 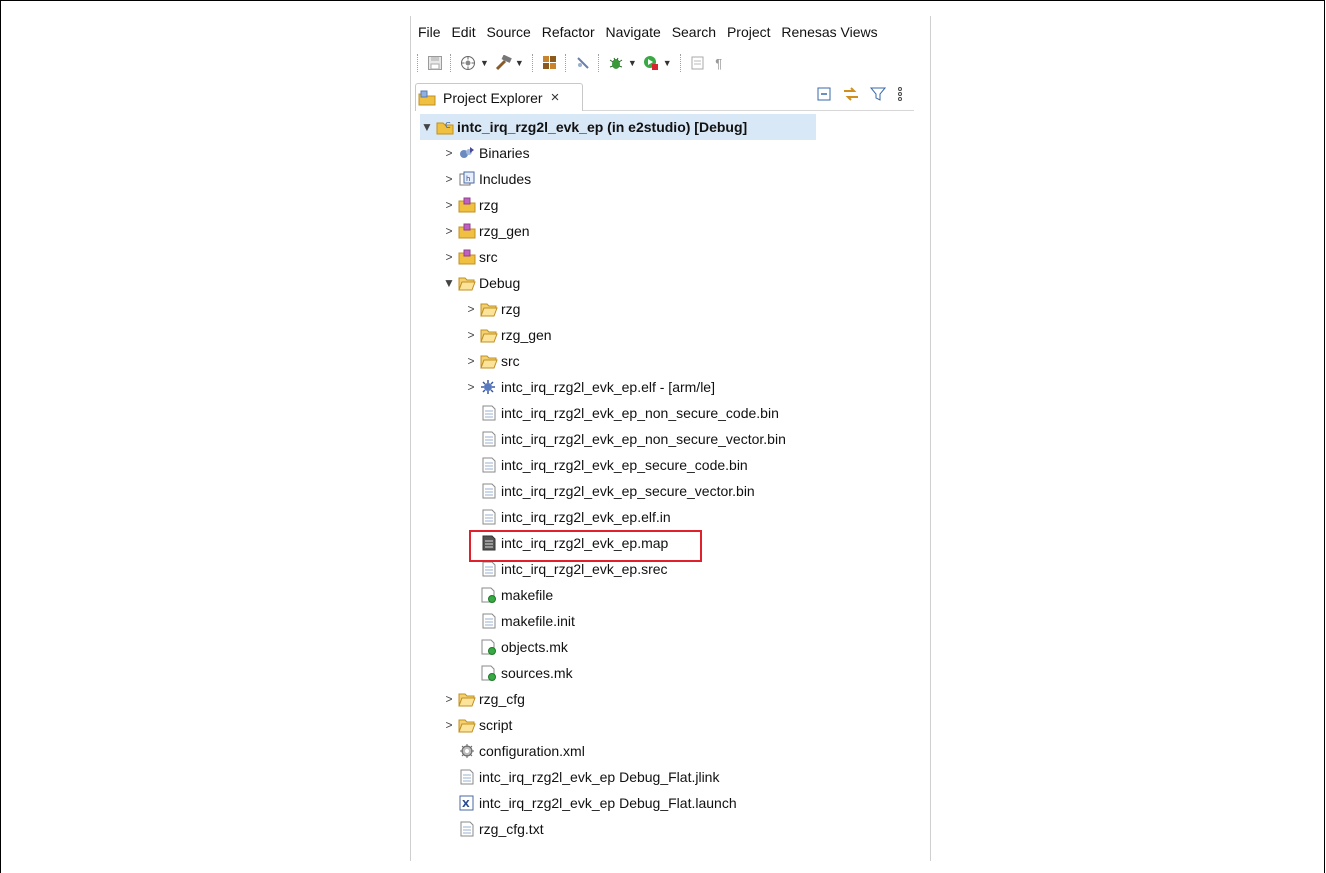 What do you see at coordinates (587, 777) in the screenshot?
I see `tree-item-file: intc_irq_rzg2l_evk_ep Debug_Flat.jlink` at bounding box center [587, 777].